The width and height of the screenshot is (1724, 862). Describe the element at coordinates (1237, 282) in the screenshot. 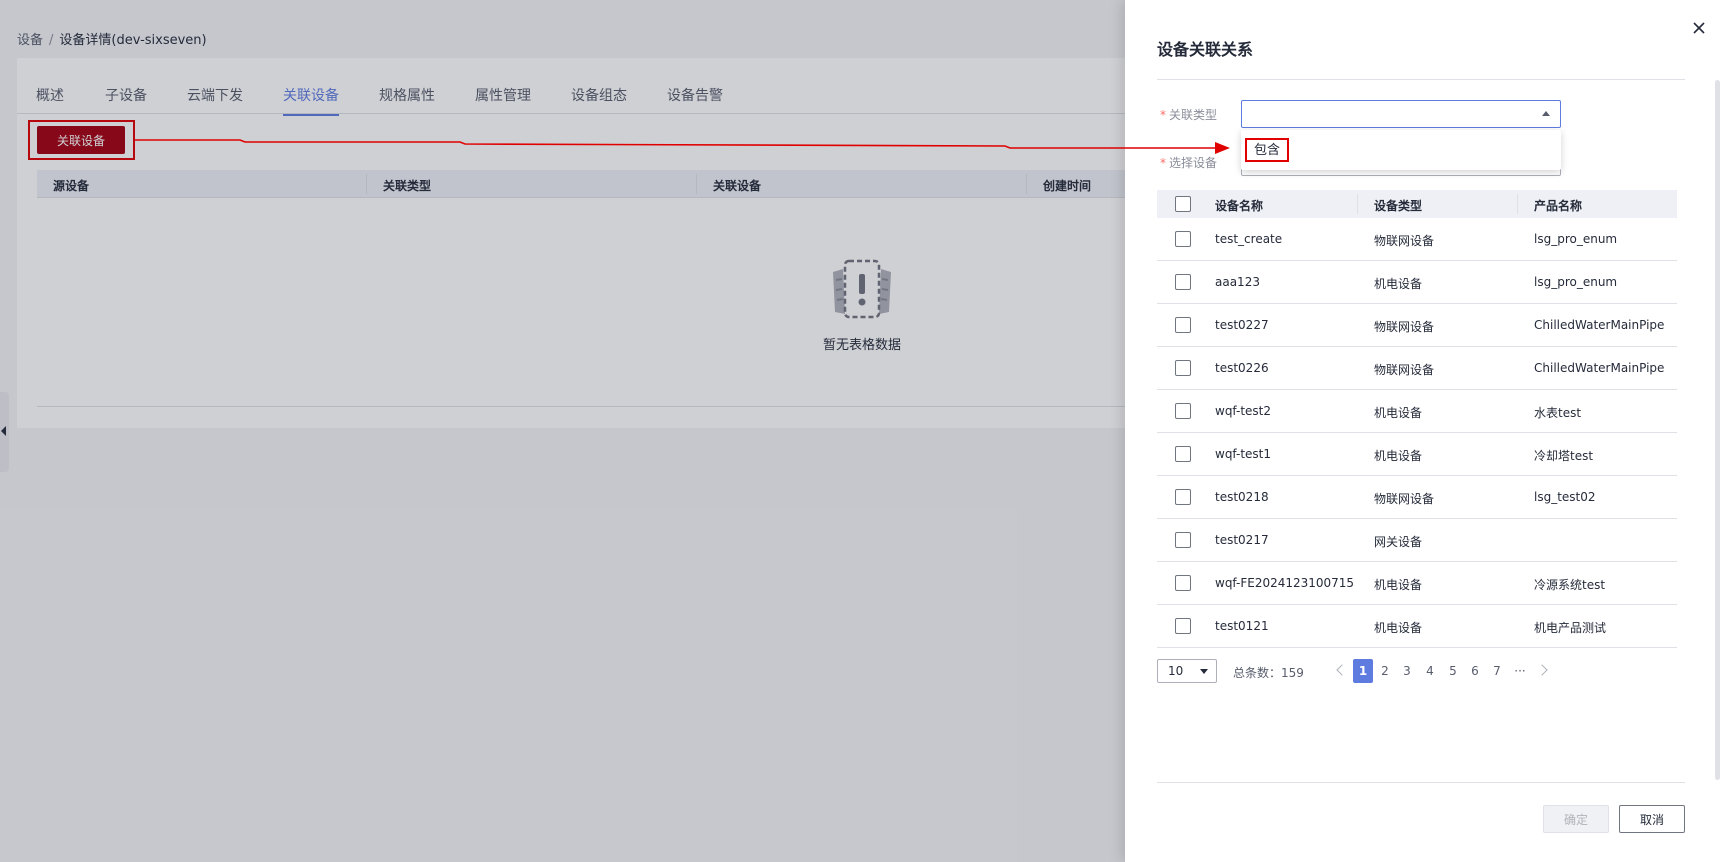

I see `device-name-cell: aaa123` at that location.